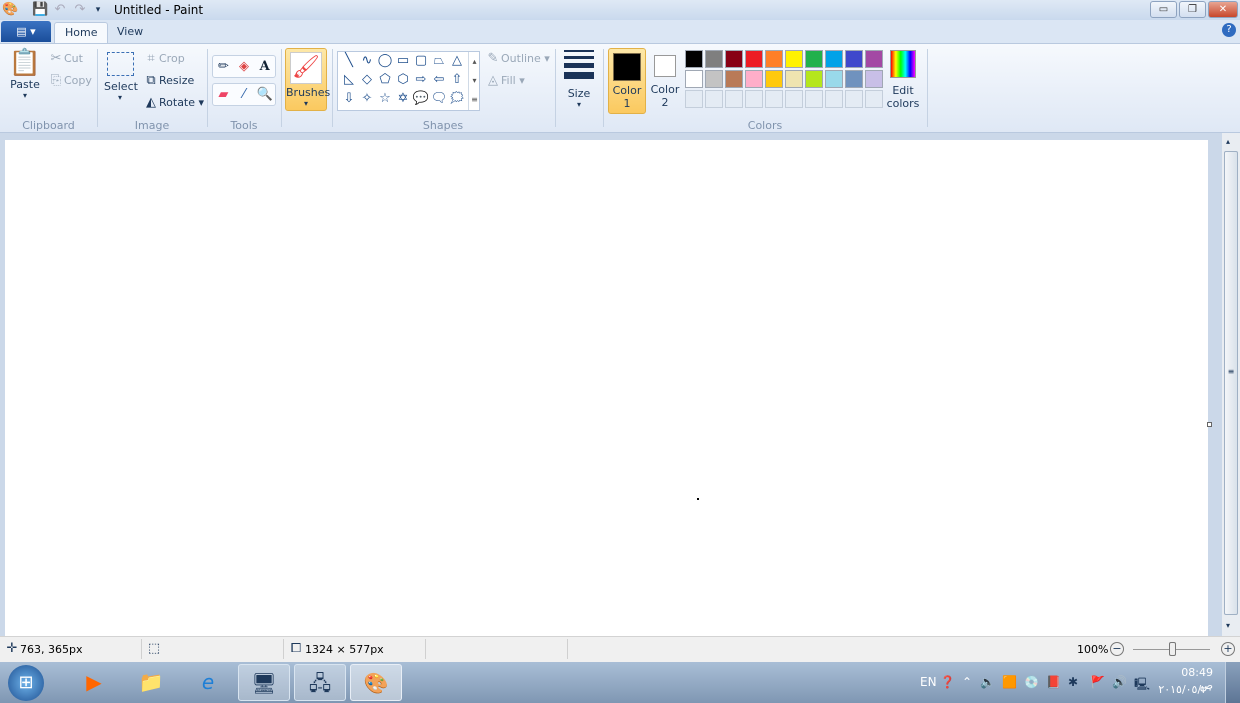  Describe the element at coordinates (457, 81) in the screenshot. I see `shape-item: ⇧` at that location.